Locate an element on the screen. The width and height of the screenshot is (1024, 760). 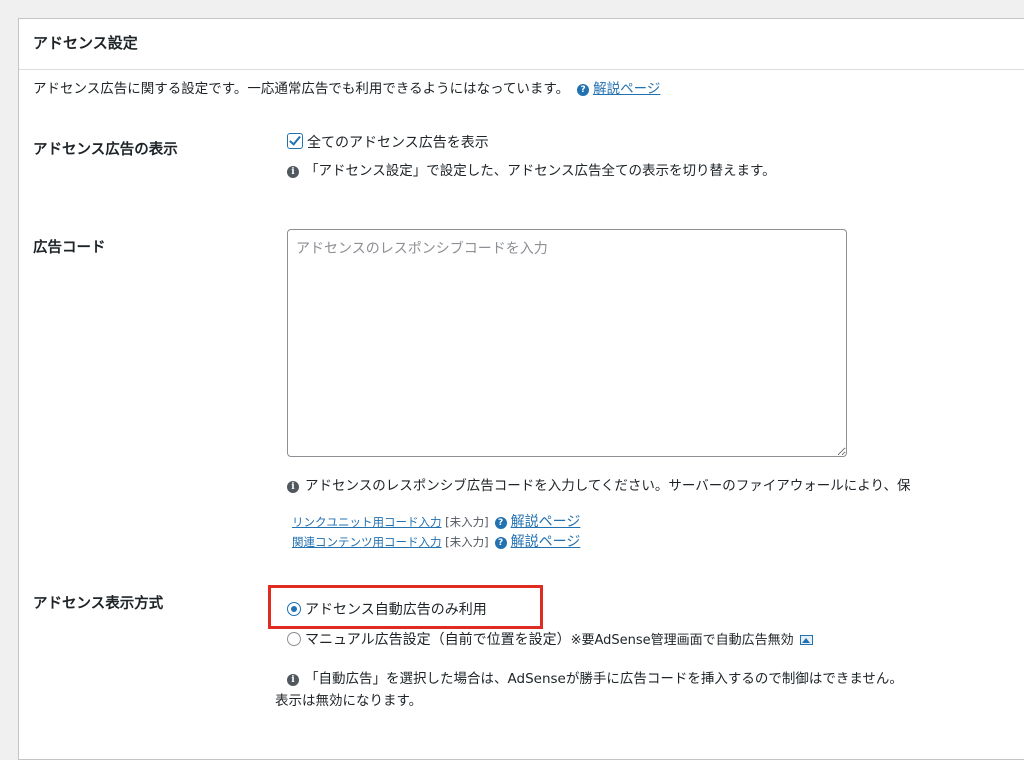
related-content-status: [未入力] is located at coordinates (467, 542).